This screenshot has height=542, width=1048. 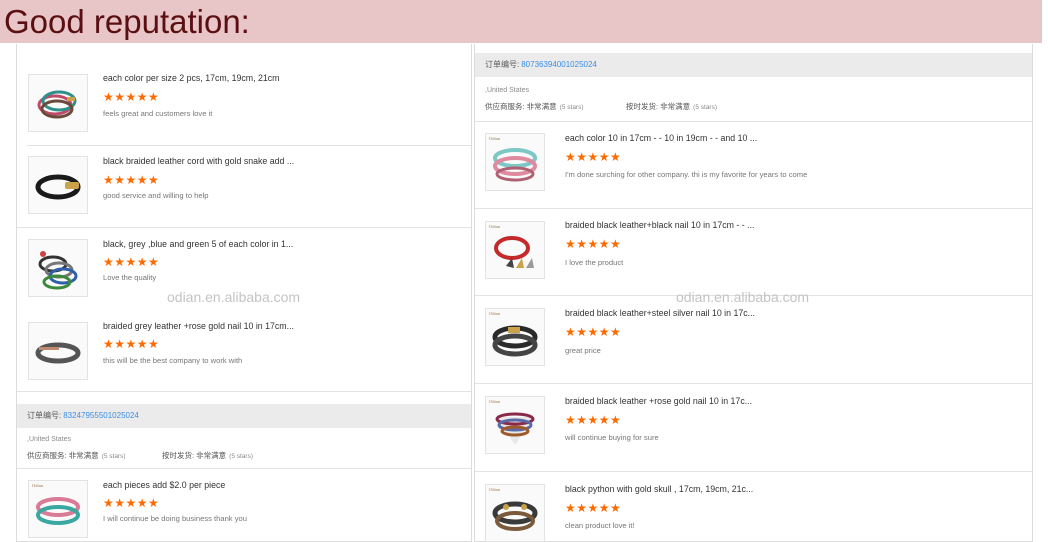 What do you see at coordinates (521, 21) in the screenshot?
I see `banner: Good reputation:` at bounding box center [521, 21].